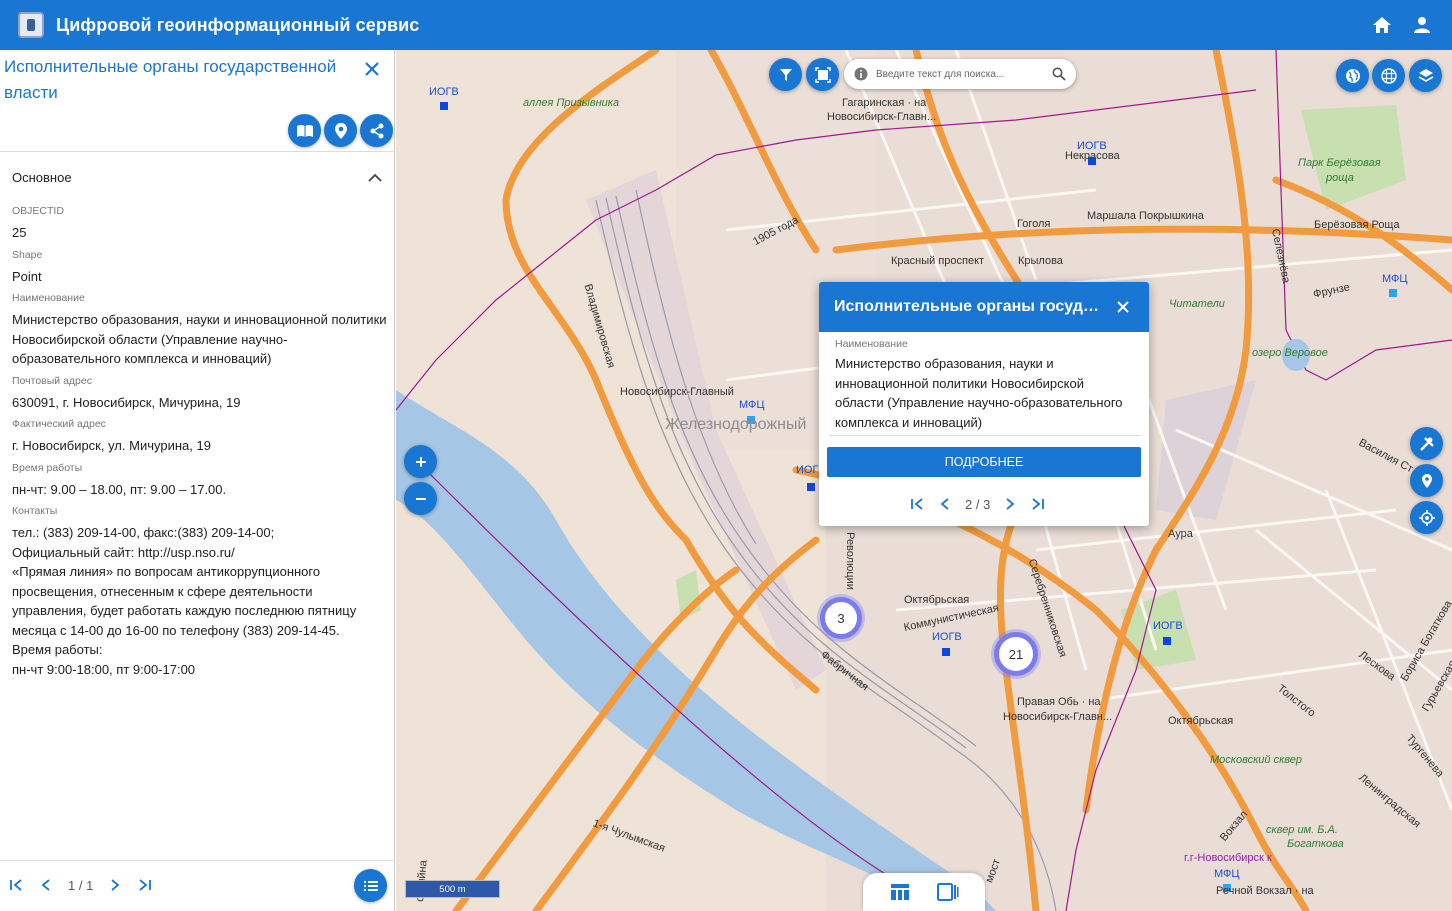  Describe the element at coordinates (1393, 293) in the screenshot. I see `mfc-point` at that location.